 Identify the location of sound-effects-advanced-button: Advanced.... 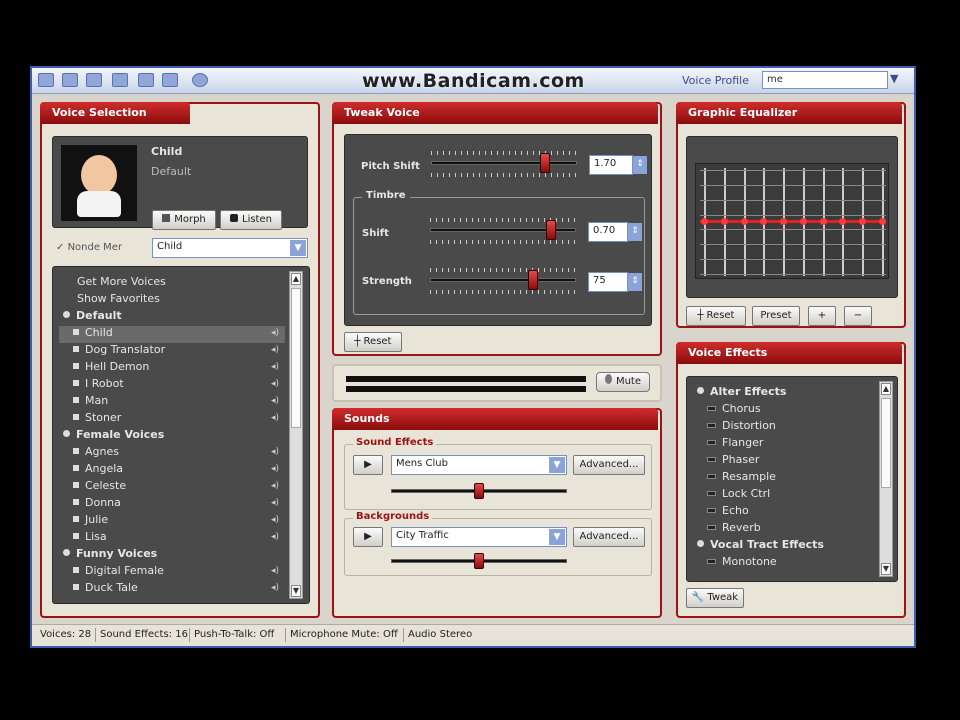
(609, 465).